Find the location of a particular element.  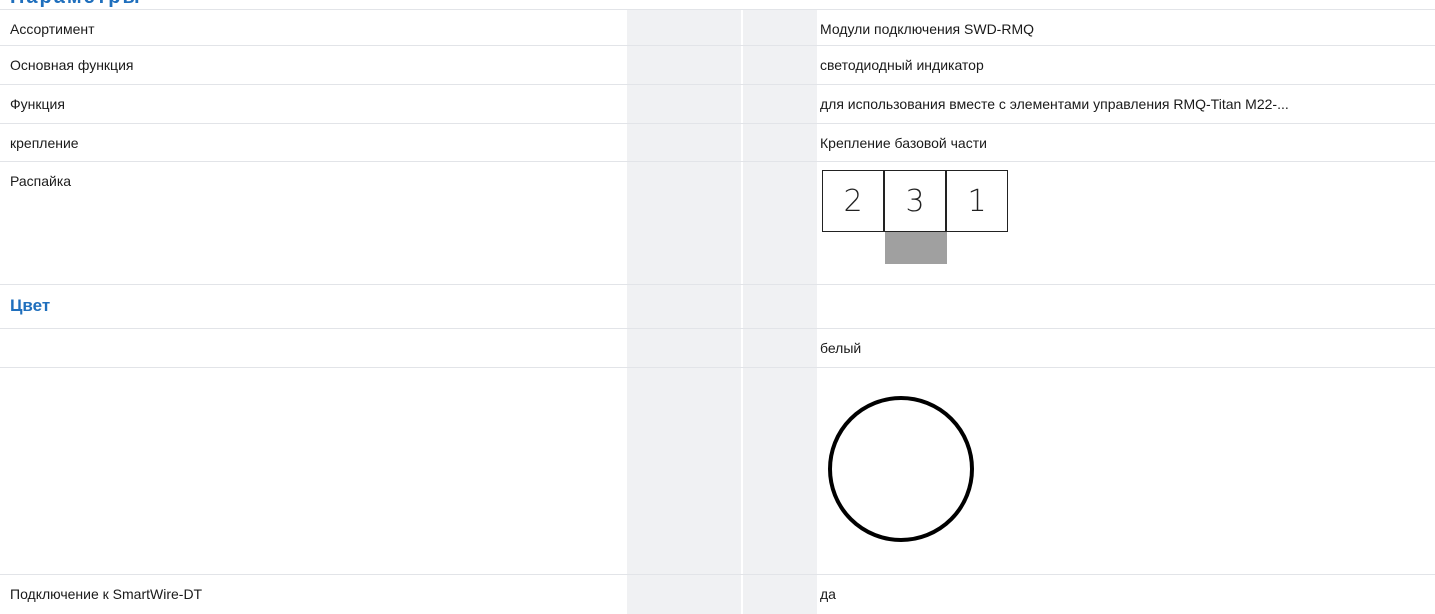

spec-value: белый is located at coordinates (841, 348).